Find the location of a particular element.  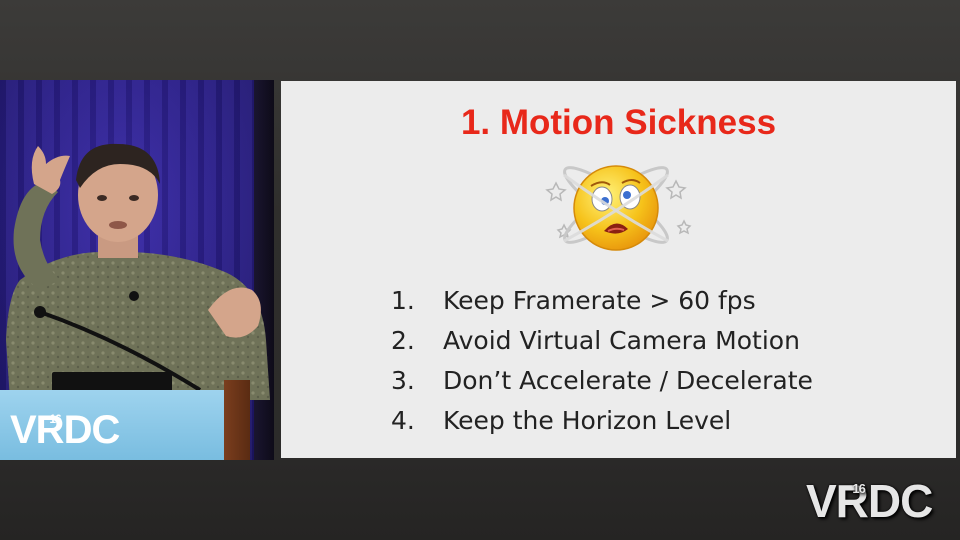

list-item-text: Keep the Horizon Level is located at coordinates (587, 420).